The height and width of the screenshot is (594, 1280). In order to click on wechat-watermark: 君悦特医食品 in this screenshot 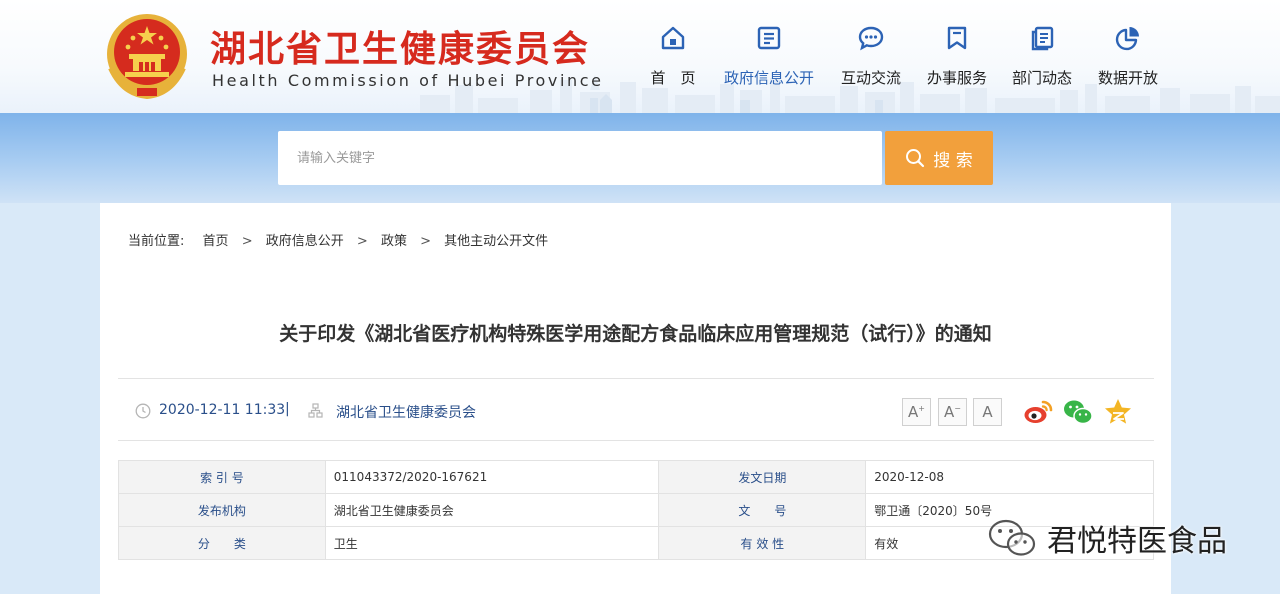, I will do `click(1106, 538)`.